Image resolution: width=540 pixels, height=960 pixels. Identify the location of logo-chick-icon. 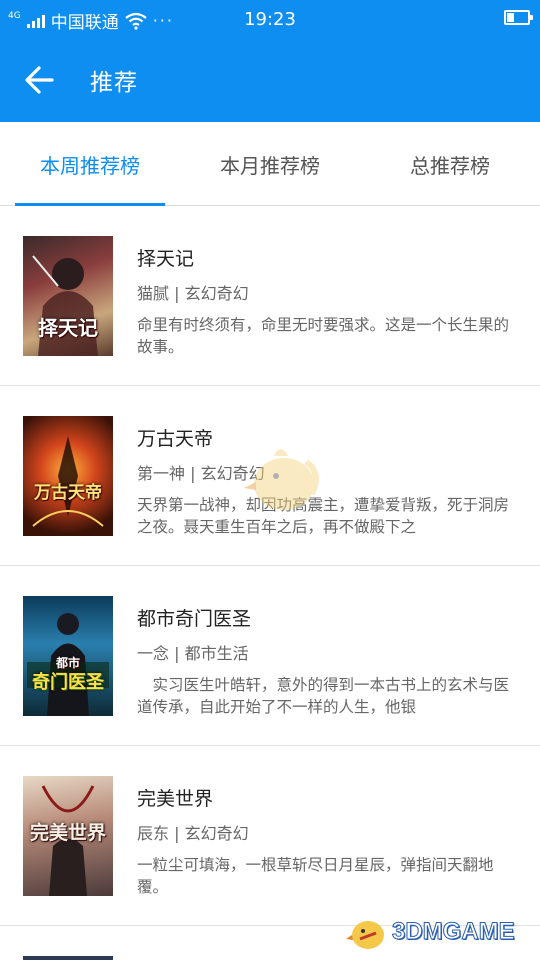
(365, 935).